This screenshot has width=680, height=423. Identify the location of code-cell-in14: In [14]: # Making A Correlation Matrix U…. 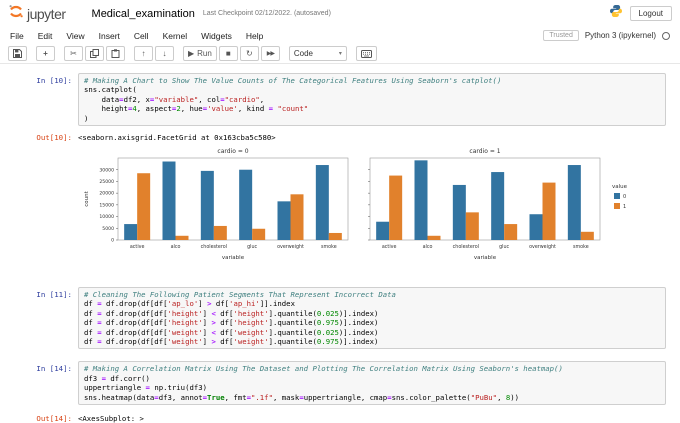
(333, 383).